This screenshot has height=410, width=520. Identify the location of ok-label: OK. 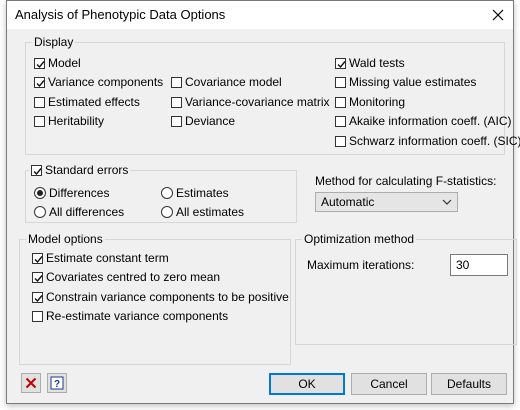
(307, 384).